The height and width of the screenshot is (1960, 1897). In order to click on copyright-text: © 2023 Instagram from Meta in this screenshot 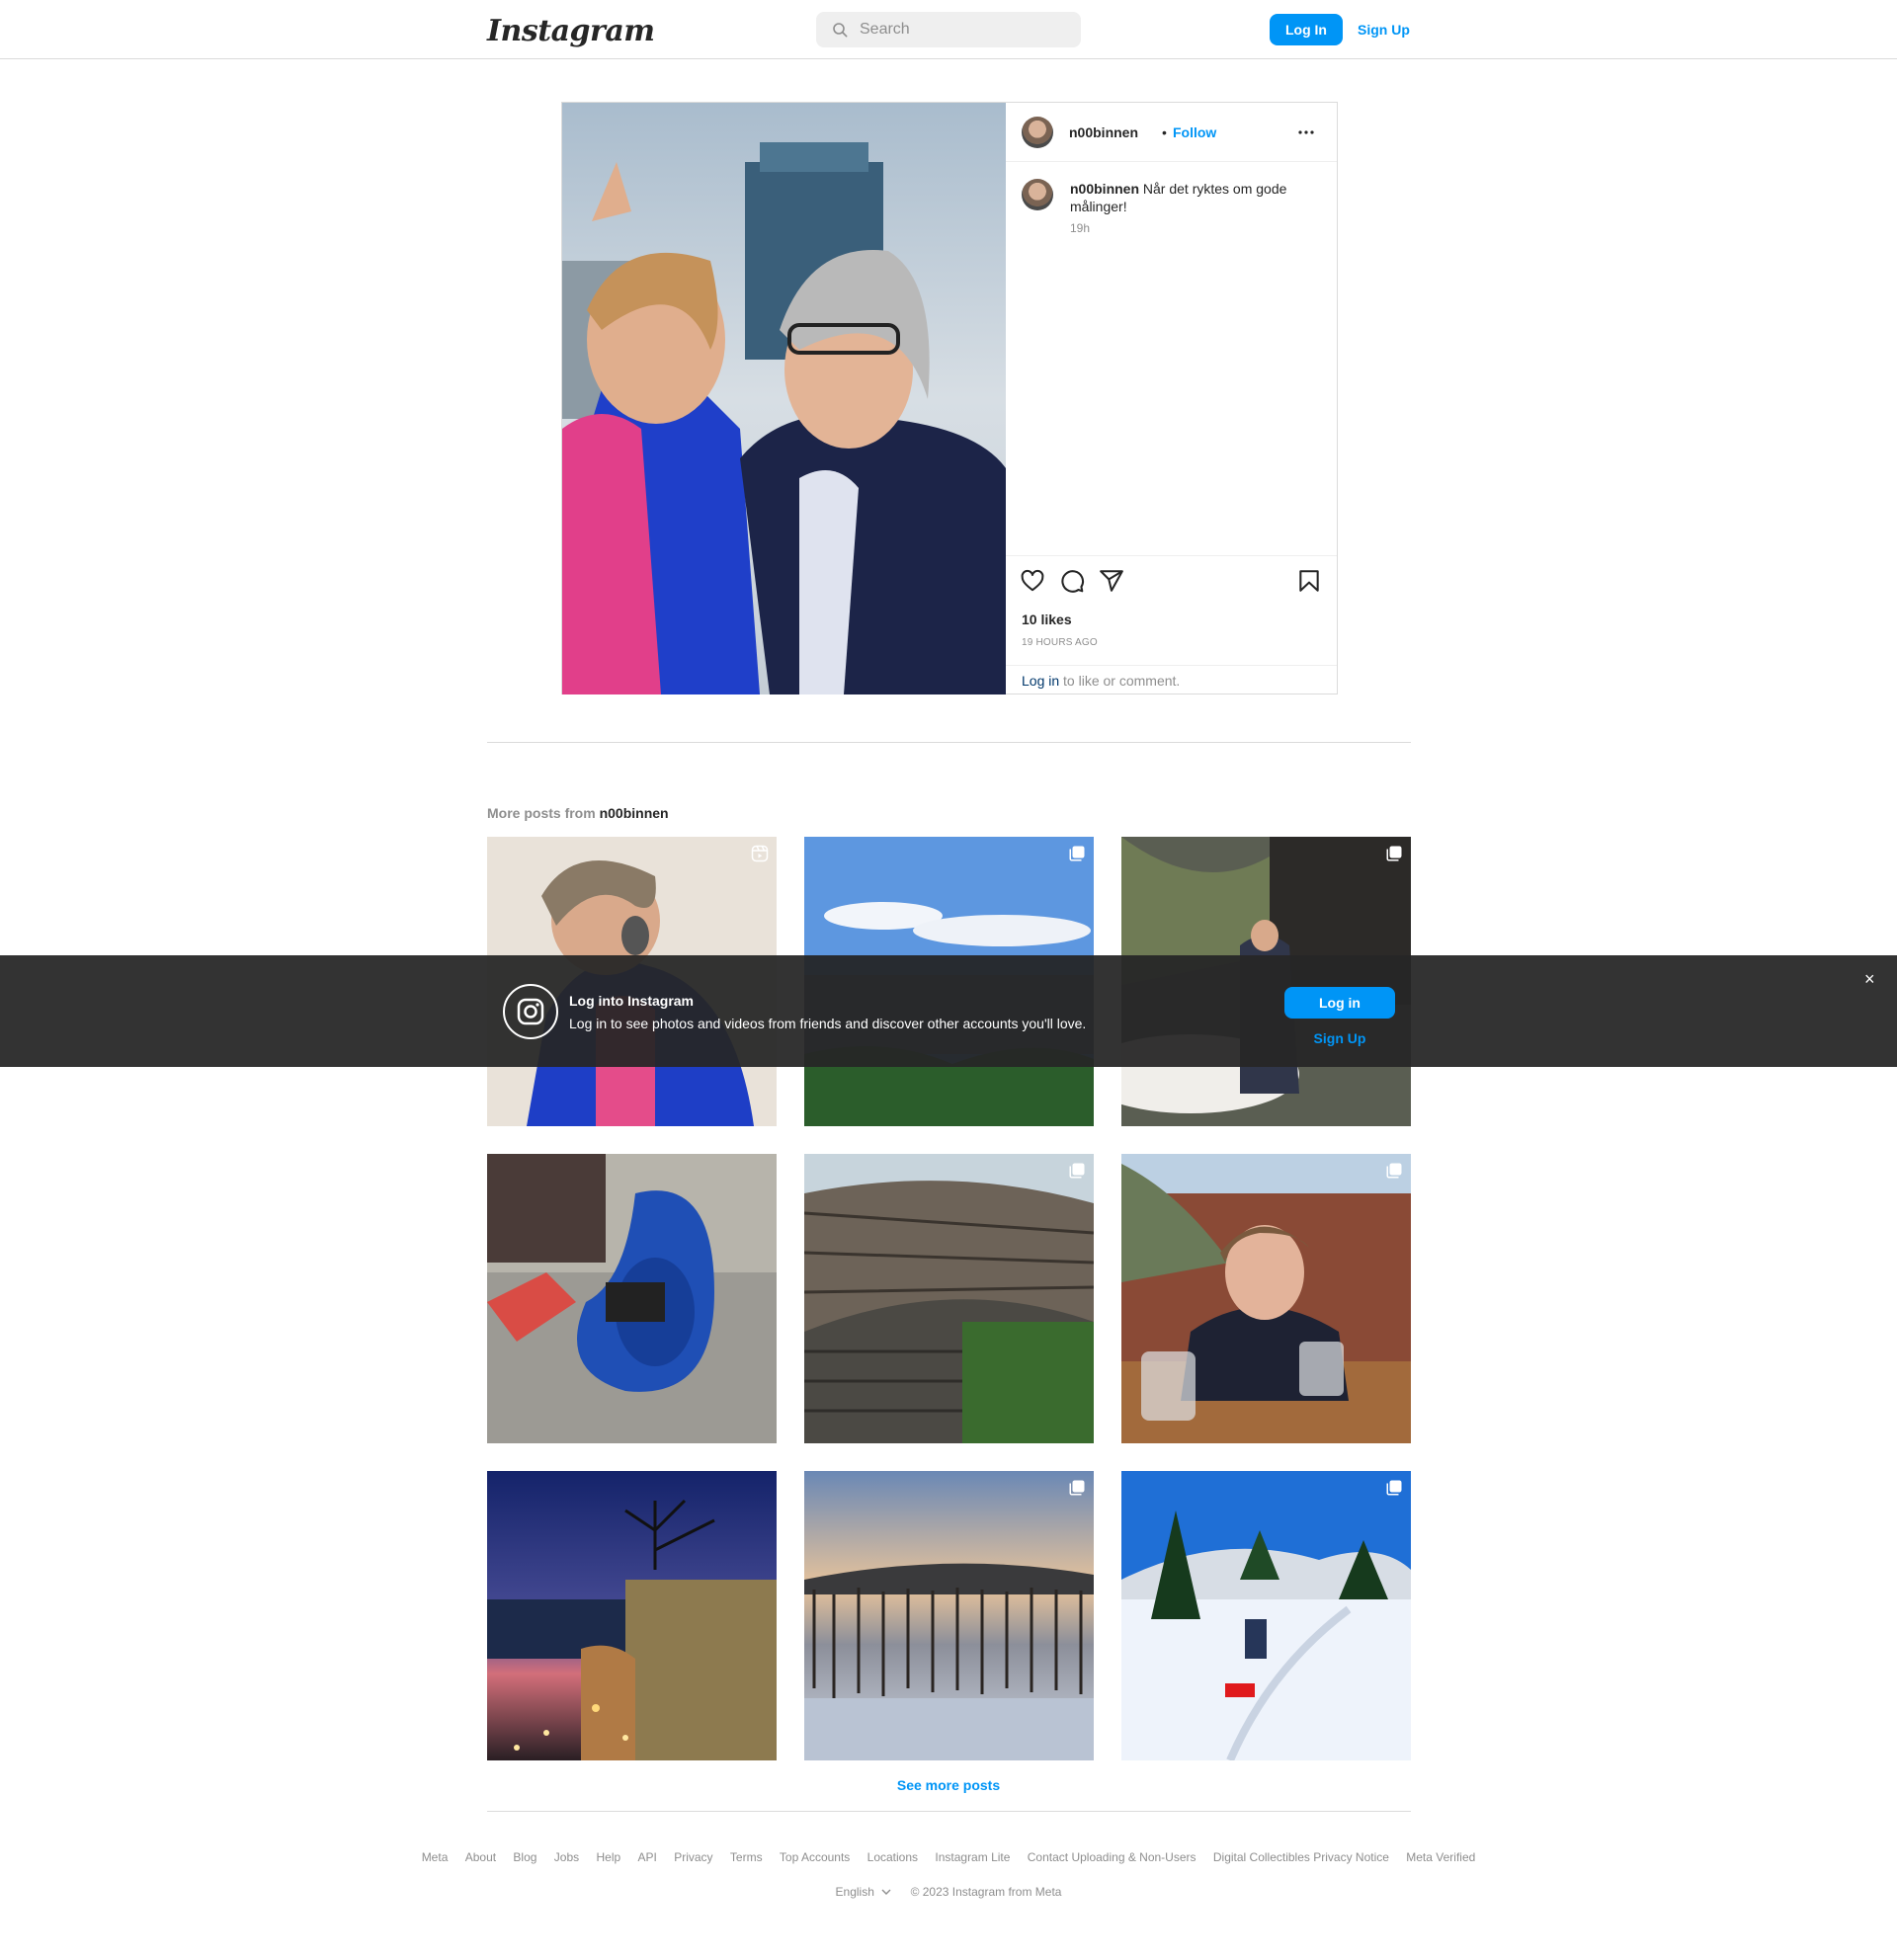, I will do `click(986, 1892)`.